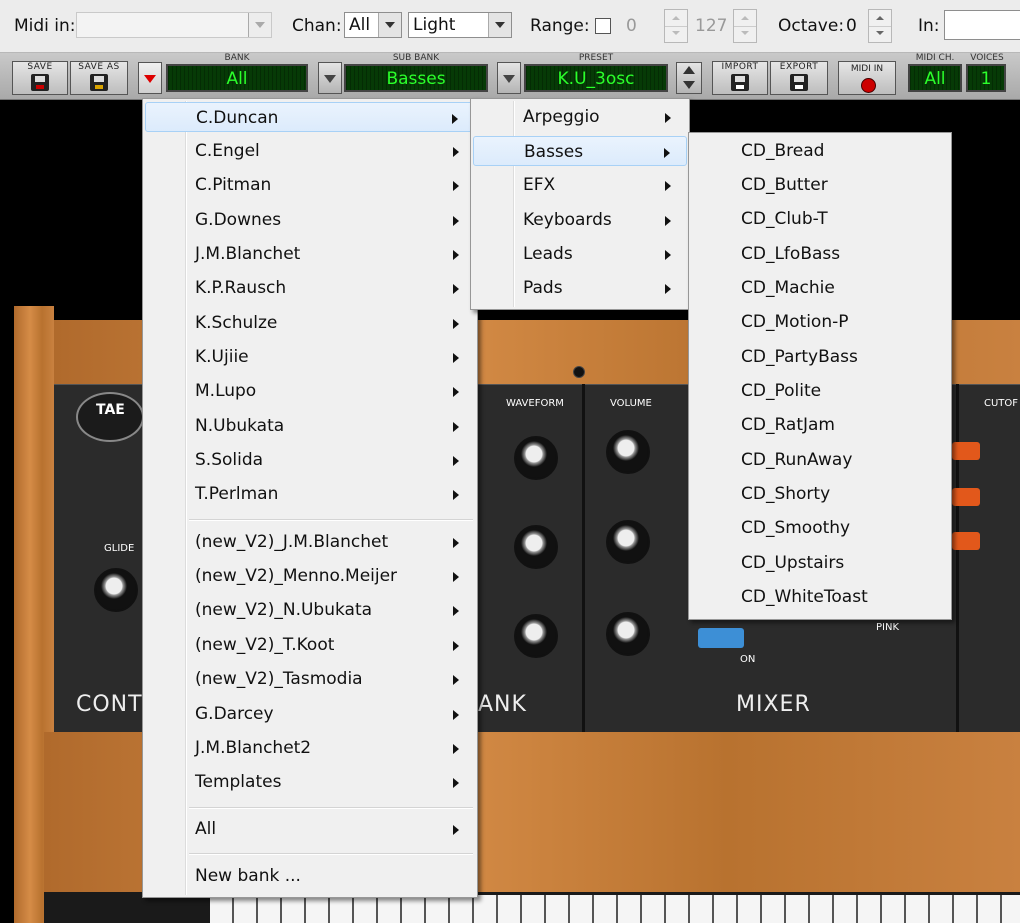 Image resolution: width=1020 pixels, height=923 pixels. What do you see at coordinates (867, 78) in the screenshot?
I see `midi-in-button: MIDI IN` at bounding box center [867, 78].